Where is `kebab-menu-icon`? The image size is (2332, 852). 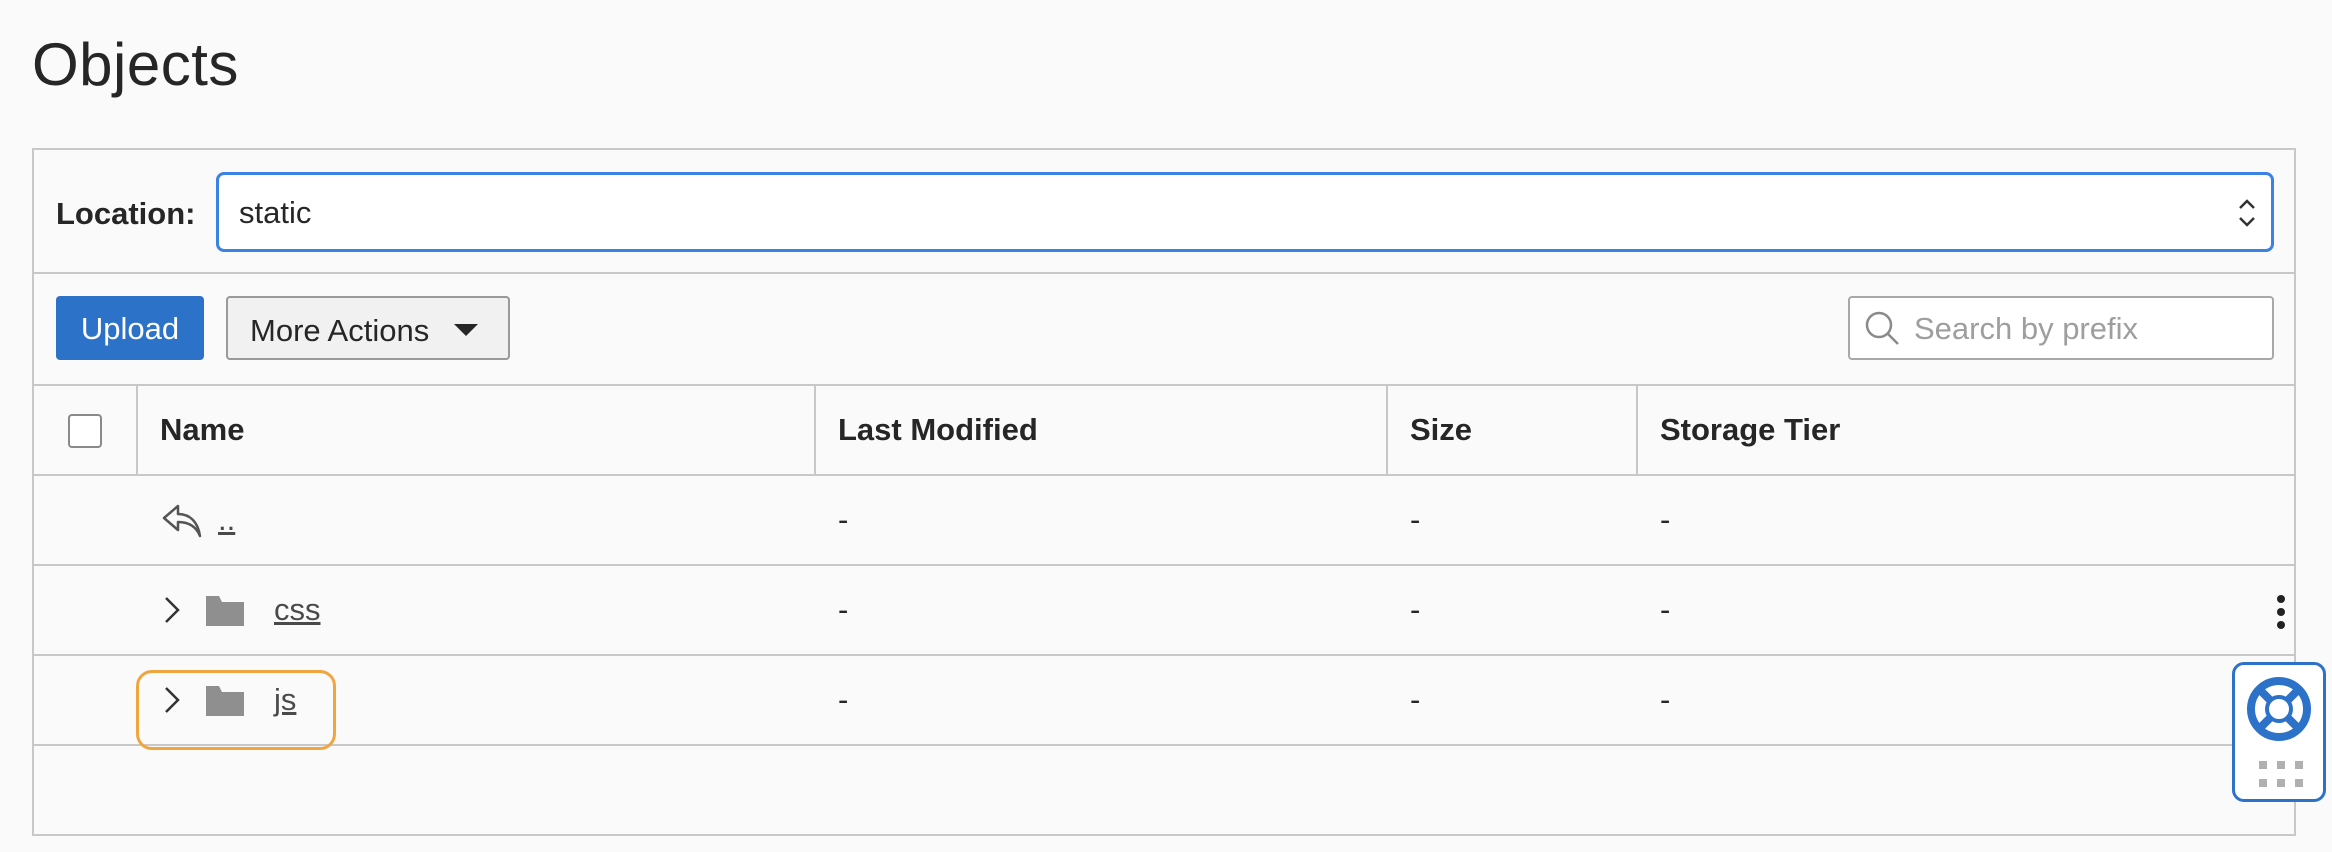
kebab-menu-icon is located at coordinates (2281, 612).